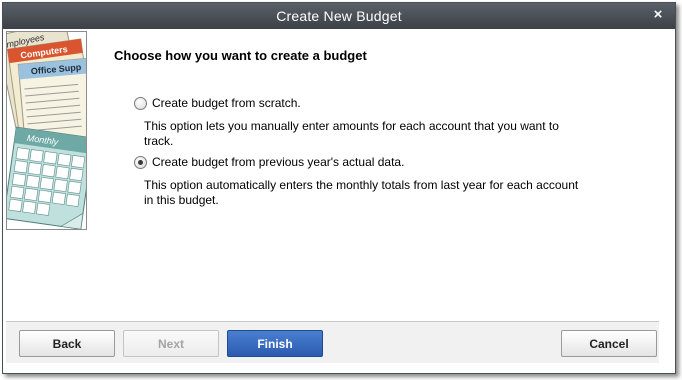 The width and height of the screenshot is (682, 380). I want to click on back-label: Back, so click(67, 343).